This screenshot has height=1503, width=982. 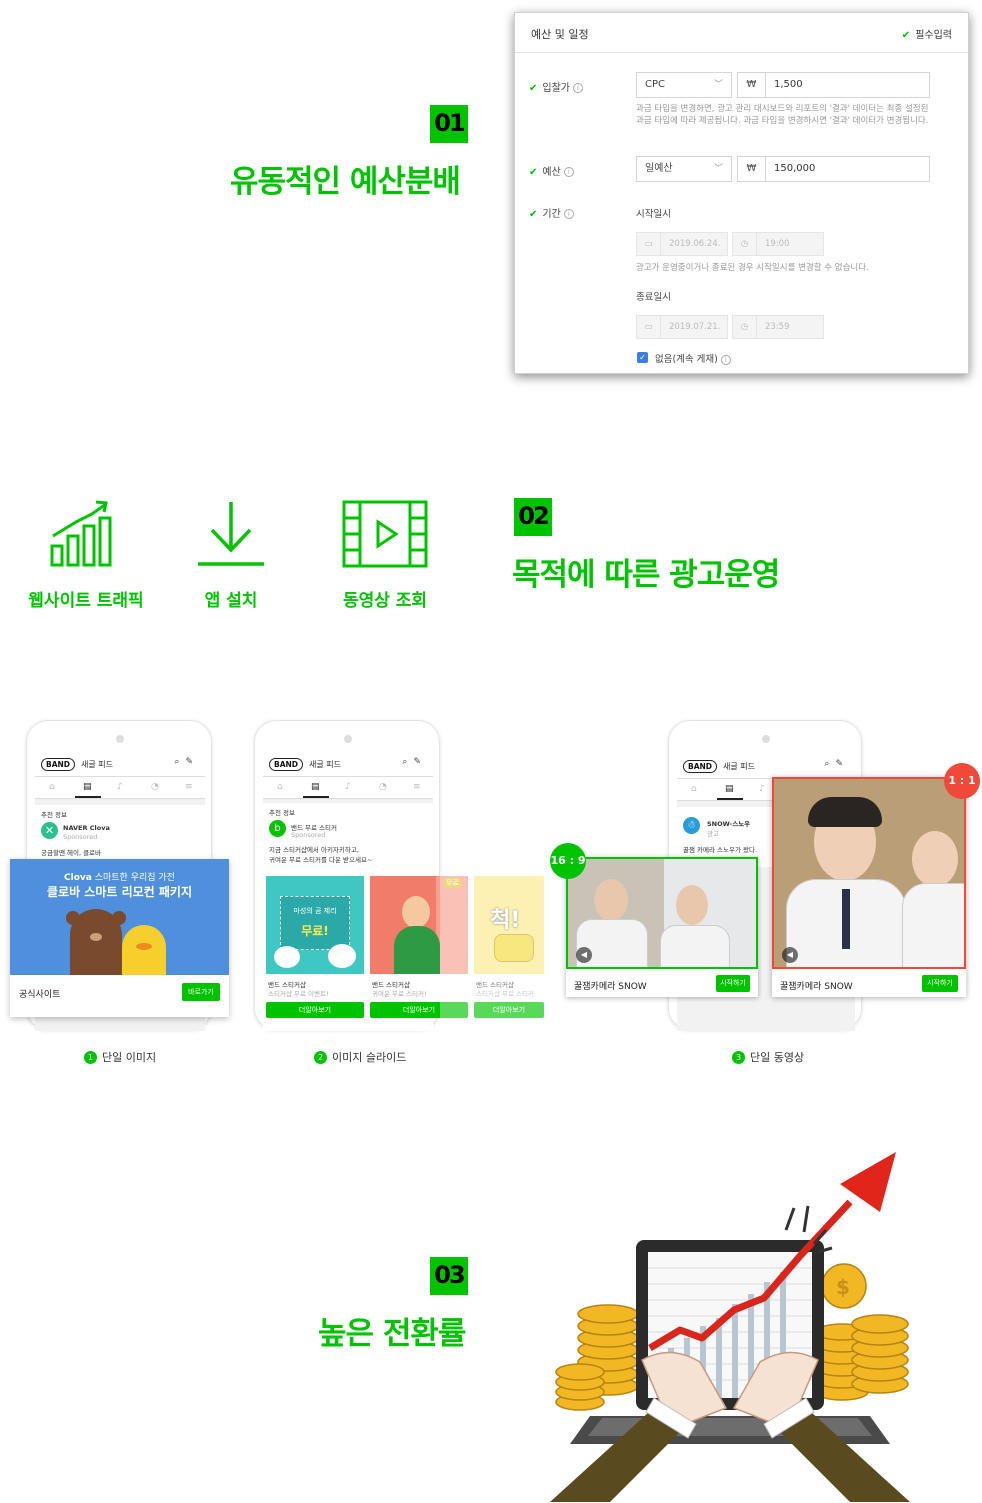 What do you see at coordinates (551, 170) in the screenshot?
I see `budget-label: ✔ 예산 i` at bounding box center [551, 170].